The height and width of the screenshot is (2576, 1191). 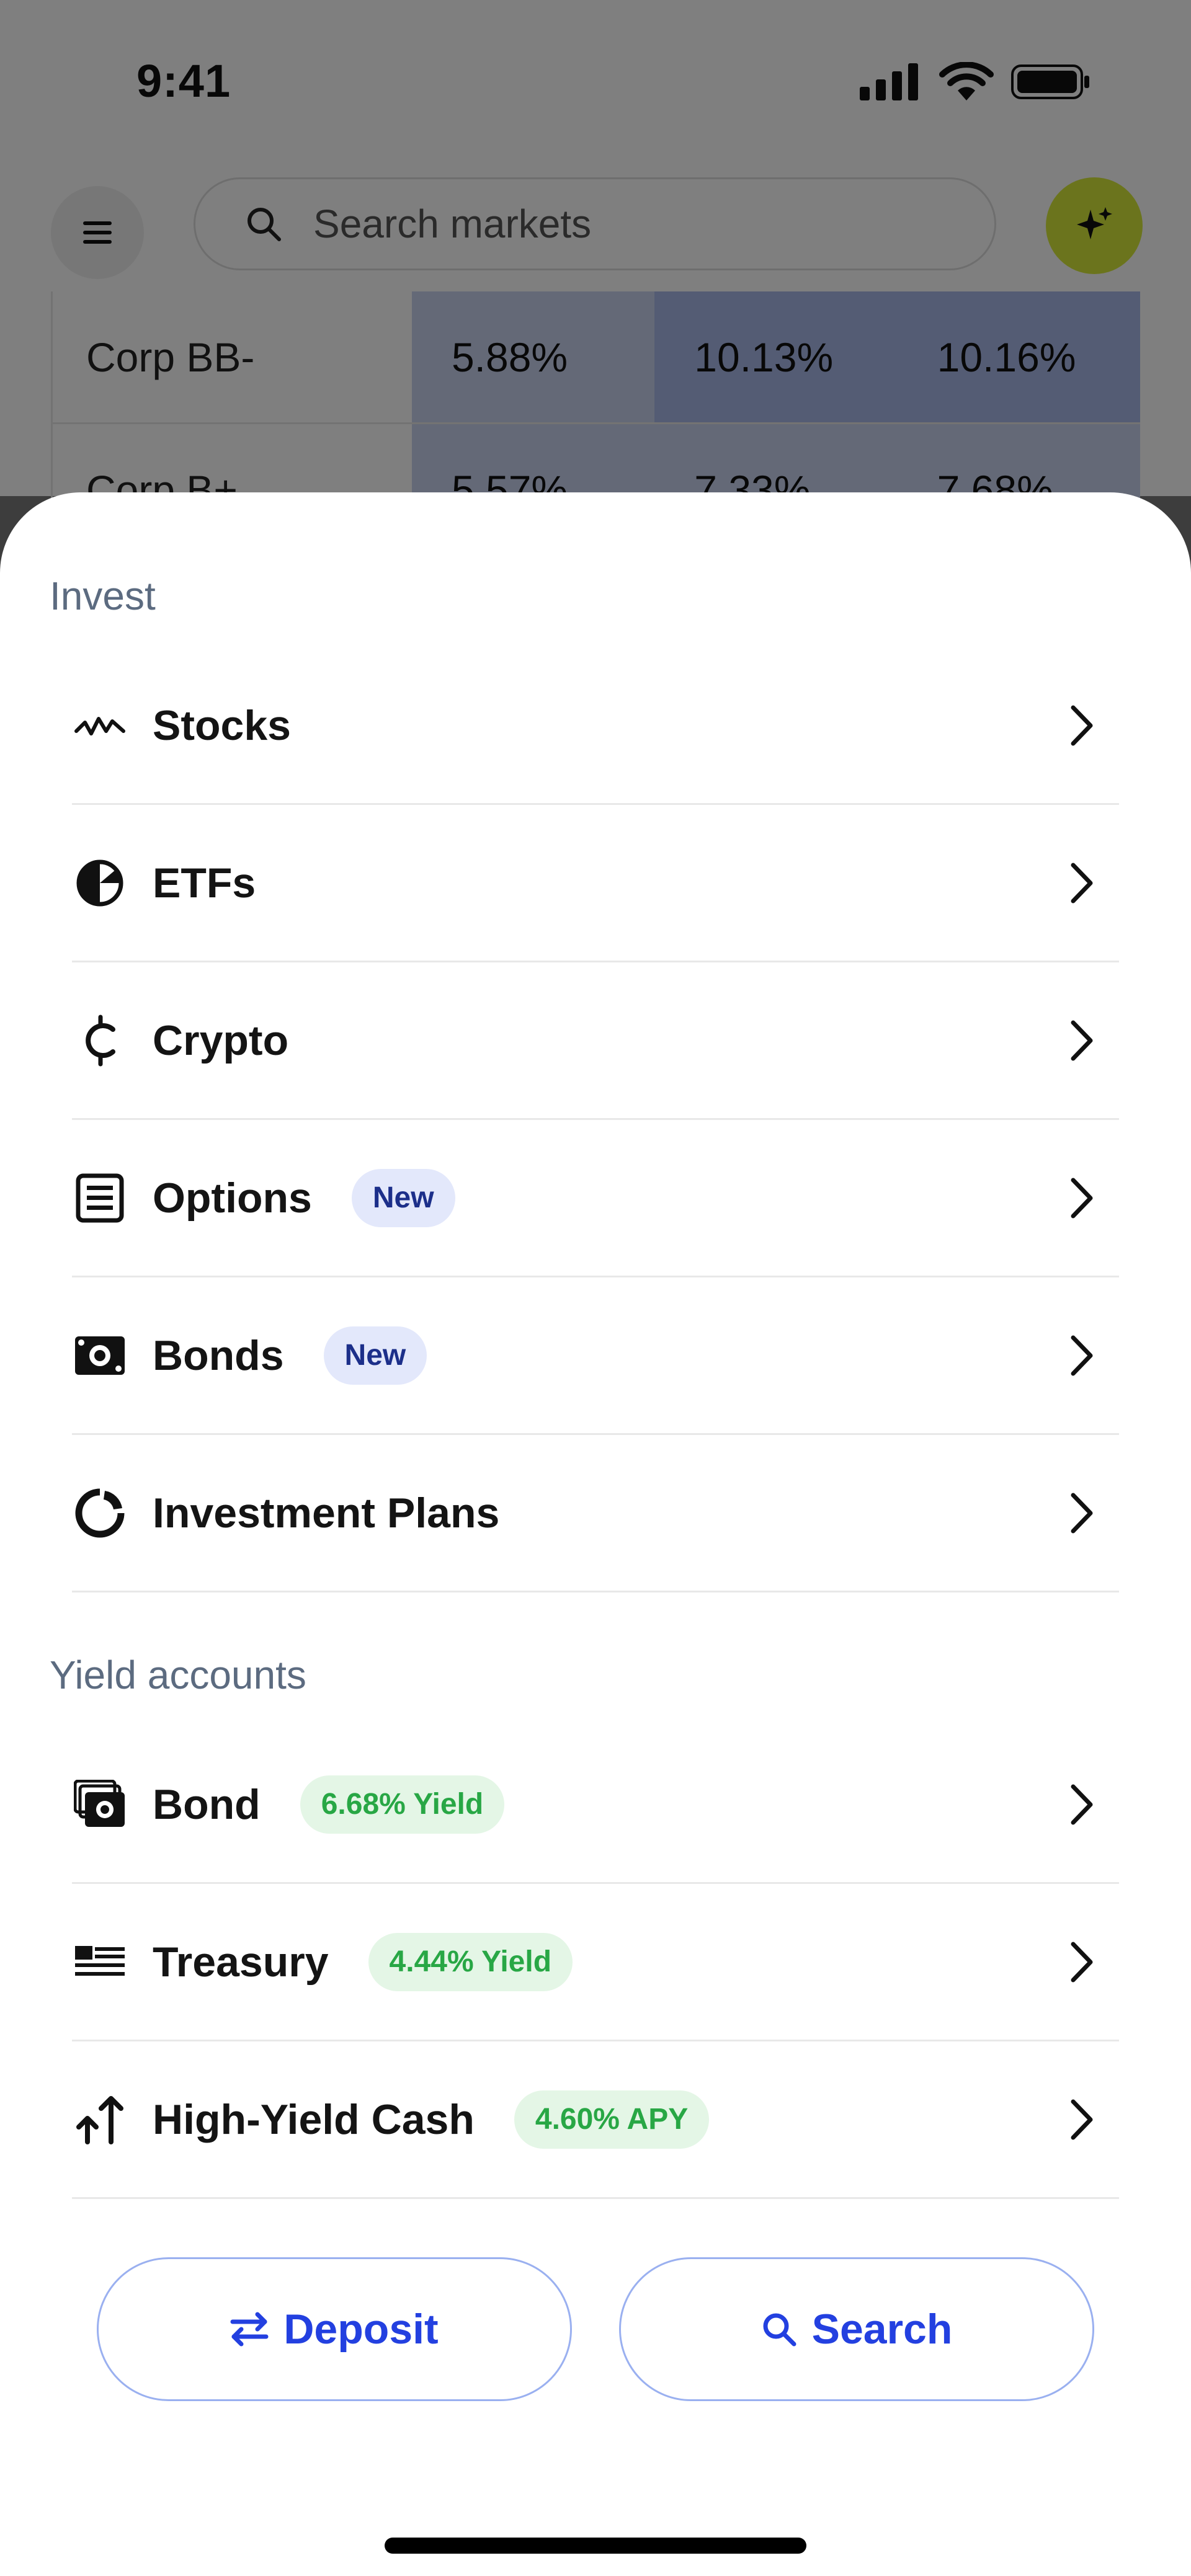 What do you see at coordinates (314, 2119) in the screenshot?
I see `menu-item-label: High-Yield Cash` at bounding box center [314, 2119].